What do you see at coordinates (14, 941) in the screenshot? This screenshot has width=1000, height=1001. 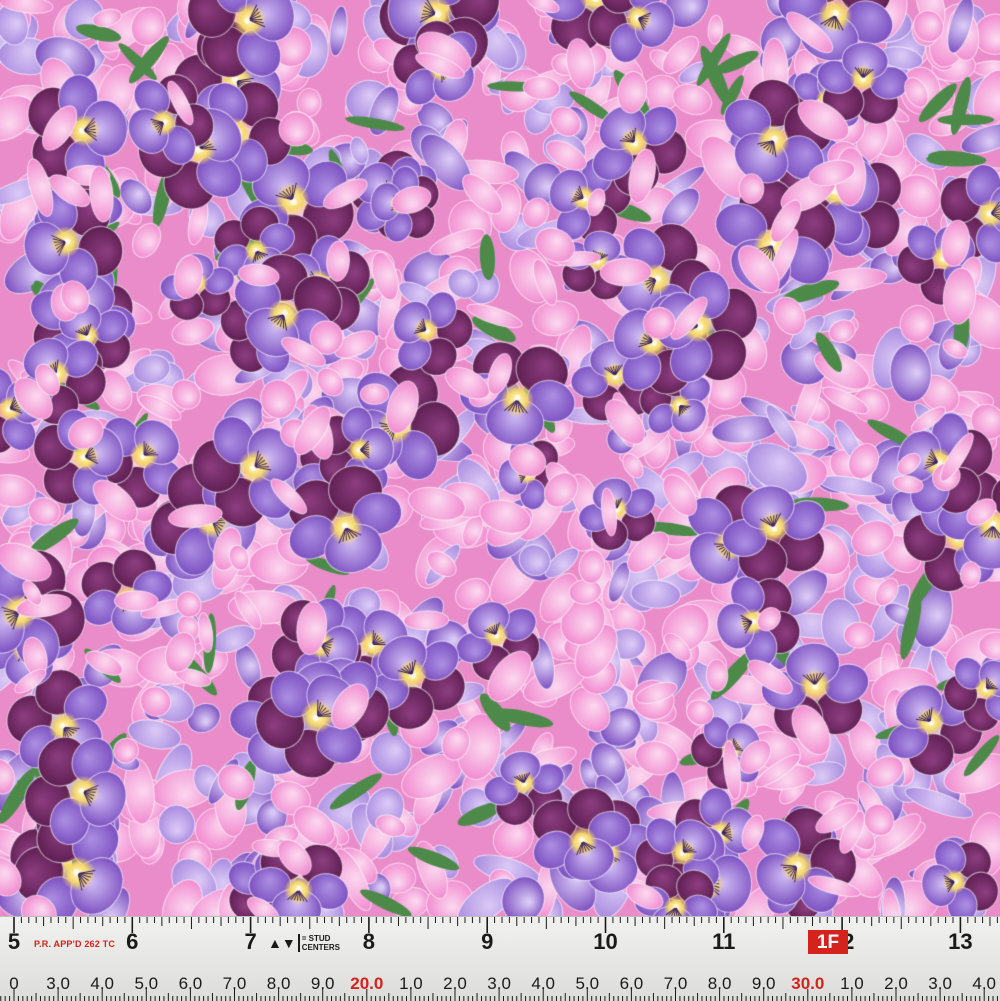 I see `inch-label: 5` at bounding box center [14, 941].